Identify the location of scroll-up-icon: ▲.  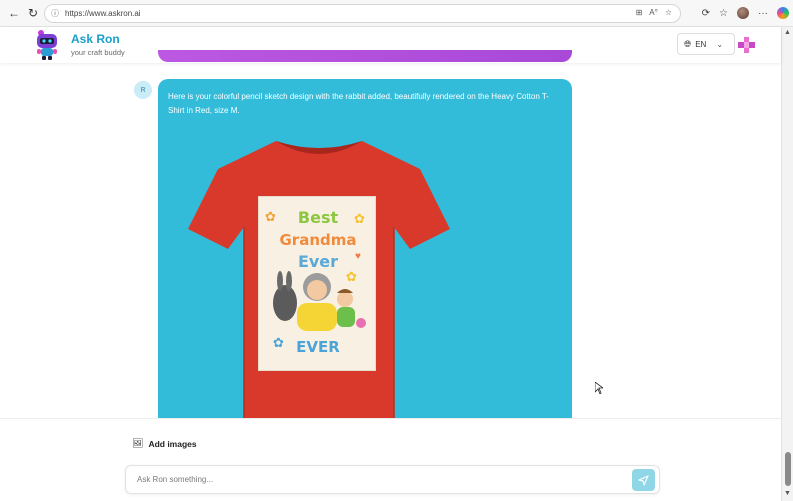
(787, 32).